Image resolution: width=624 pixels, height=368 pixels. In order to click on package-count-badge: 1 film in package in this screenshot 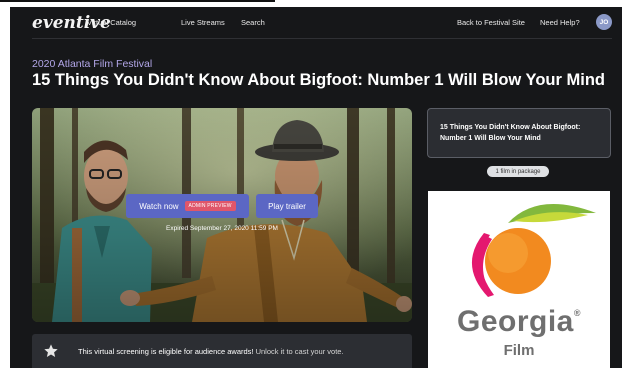, I will do `click(518, 171)`.